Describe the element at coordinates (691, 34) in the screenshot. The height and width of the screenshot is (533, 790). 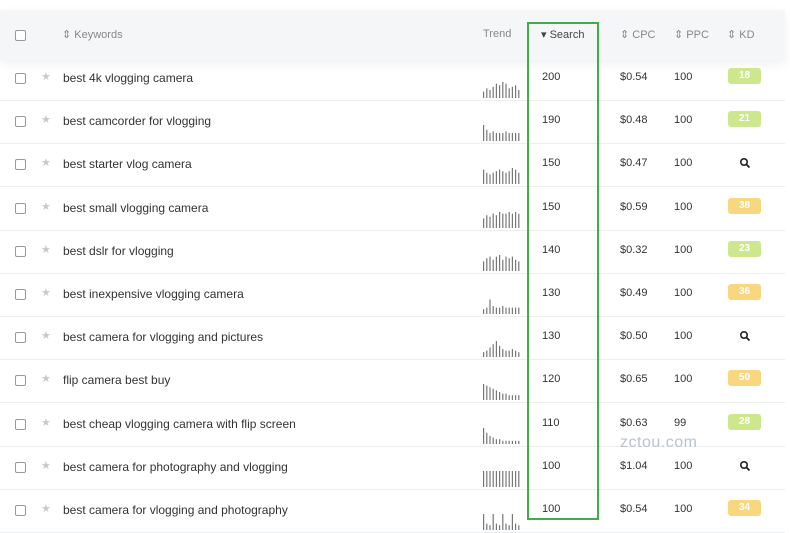
I see `column-header-ppc: ⇕ PPC` at that location.